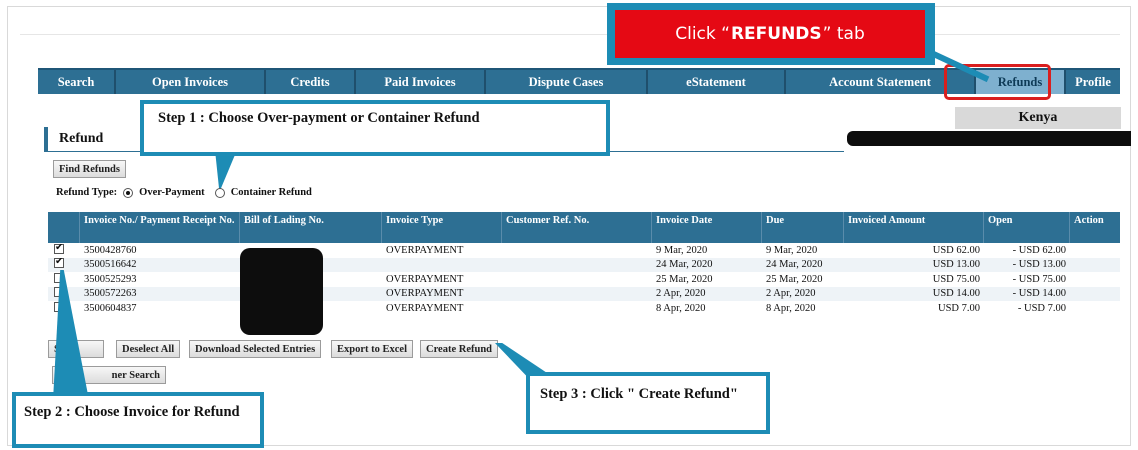 The image size is (1138, 450). I want to click on cell-amount: USD 75.00, so click(956, 279).